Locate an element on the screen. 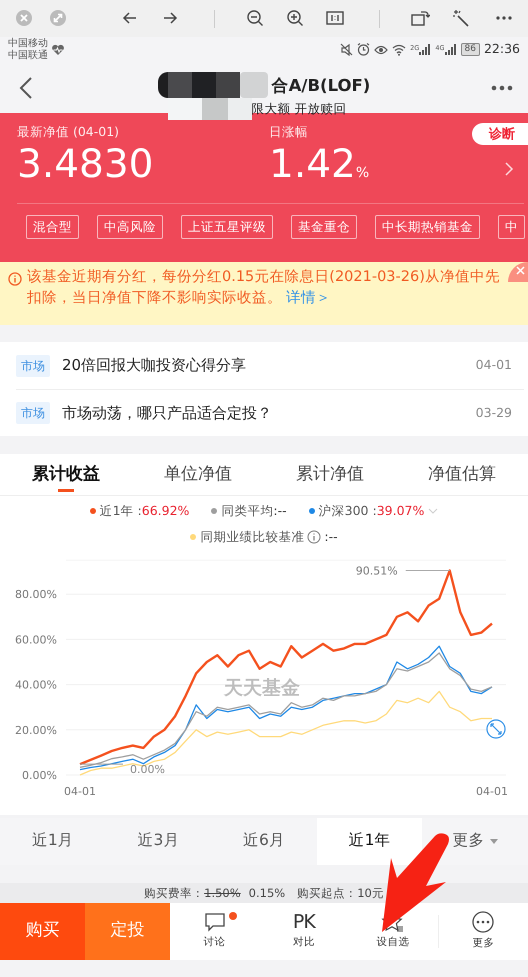 The image size is (528, 977). more-action: 更多 is located at coordinates (483, 931).